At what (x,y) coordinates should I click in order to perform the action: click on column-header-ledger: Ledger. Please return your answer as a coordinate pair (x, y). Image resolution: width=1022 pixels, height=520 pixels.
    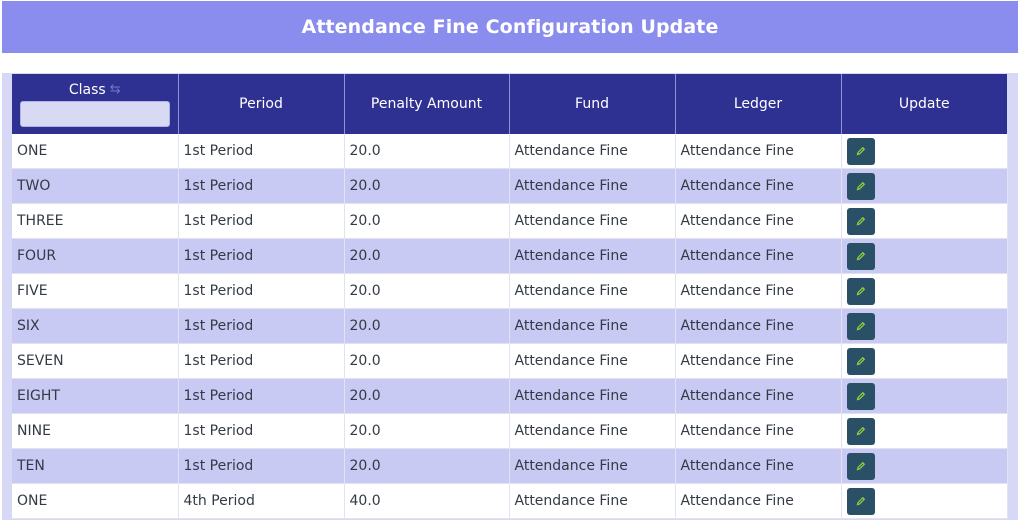
    Looking at the image, I should click on (758, 104).